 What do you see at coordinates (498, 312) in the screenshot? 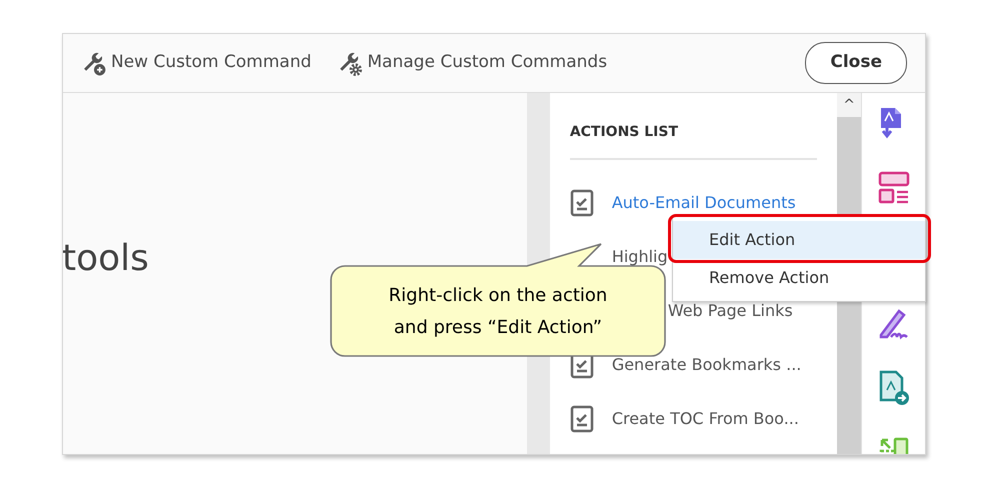
I see `callout-text: Right-click on the action and press “Edit Action”` at bounding box center [498, 312].